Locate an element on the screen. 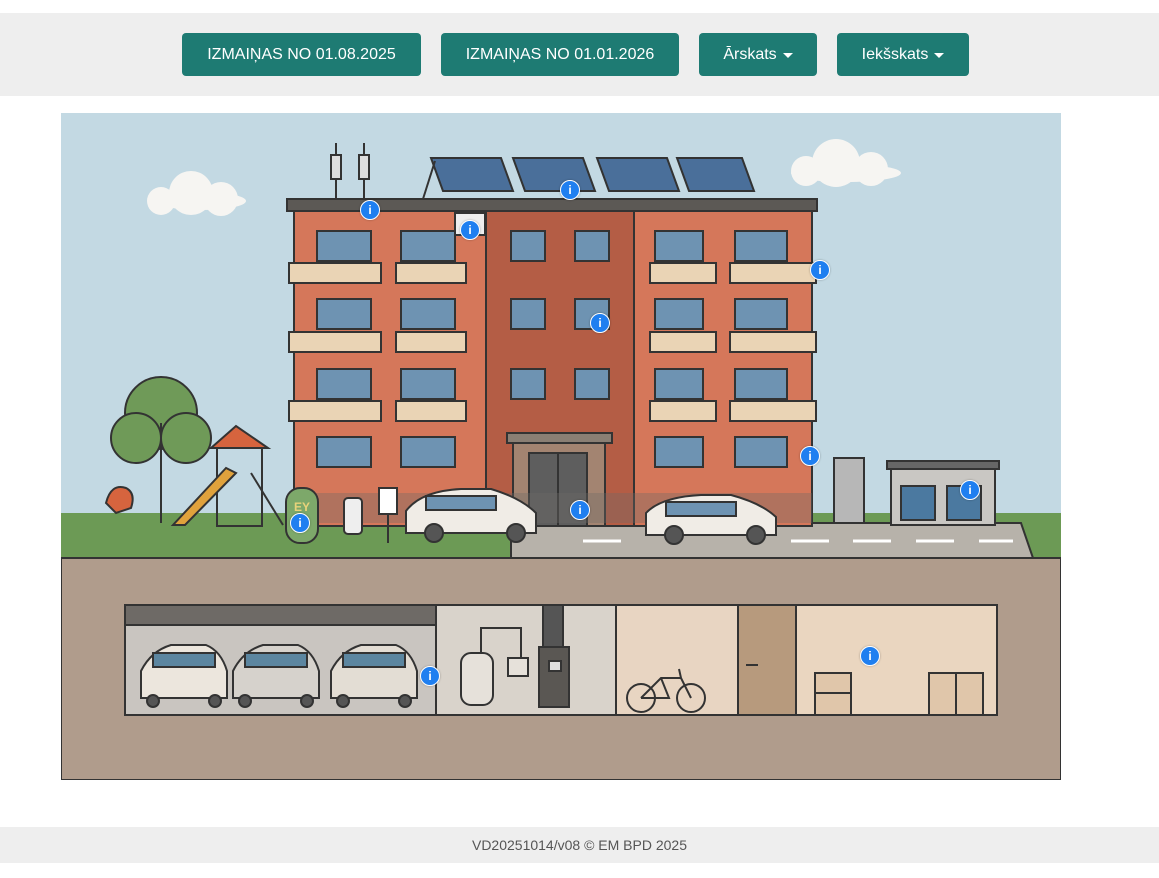 The height and width of the screenshot is (878, 1159). footer-version-text: VD20251014/v08 © EM BPD 2025 is located at coordinates (579, 845).